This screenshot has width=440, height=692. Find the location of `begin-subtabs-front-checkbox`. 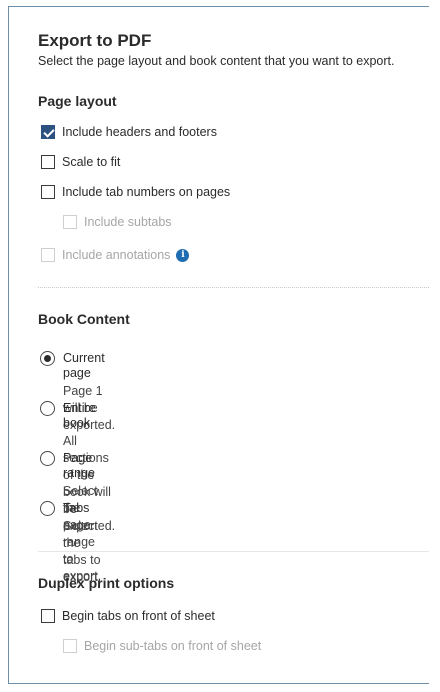

begin-subtabs-front-checkbox is located at coordinates (70, 646).